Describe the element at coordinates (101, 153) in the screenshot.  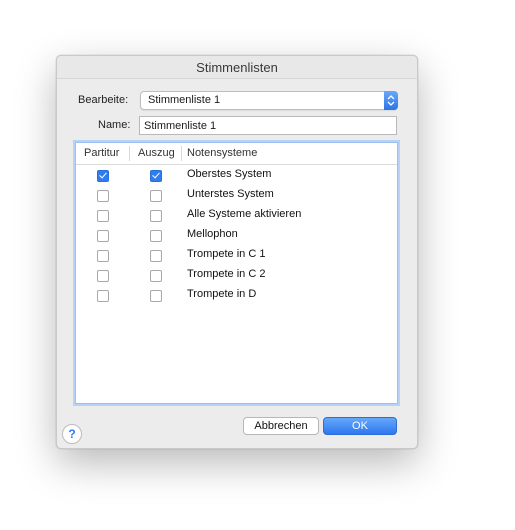
I see `column-header-partitur: Partitur` at that location.